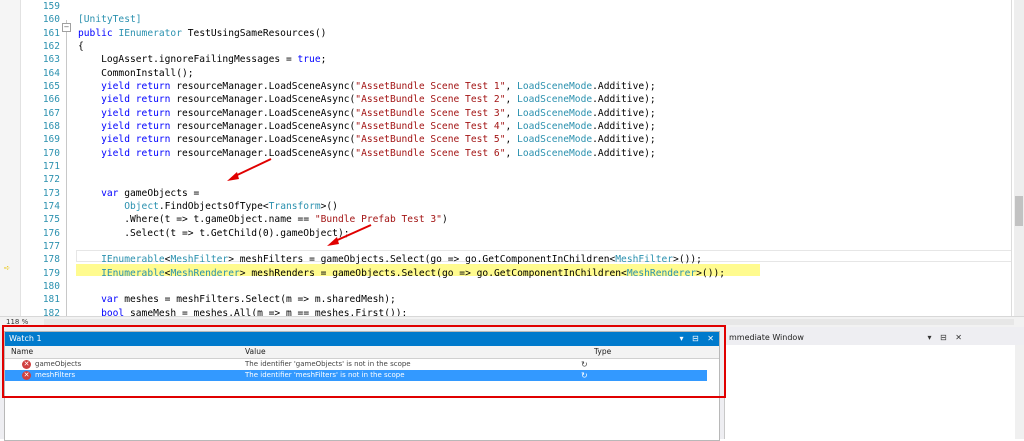 This screenshot has height=441, width=1024. Describe the element at coordinates (51, 73) in the screenshot. I see `line-number: 164` at that location.